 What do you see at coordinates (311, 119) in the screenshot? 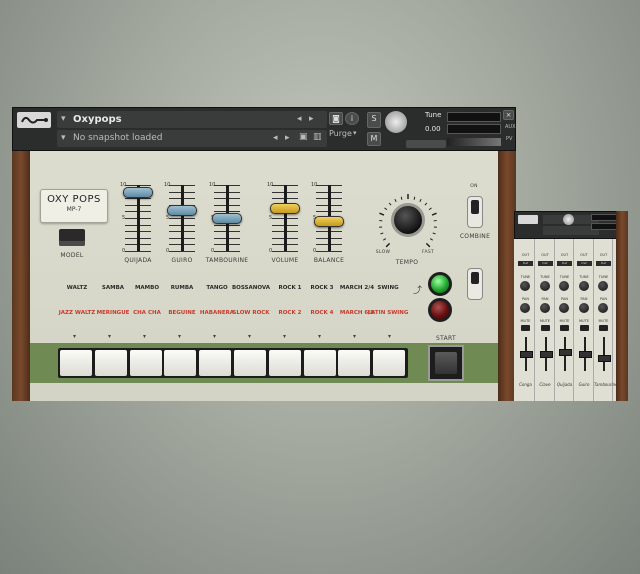
I see `next-instrument-icon: ▸` at bounding box center [311, 119].